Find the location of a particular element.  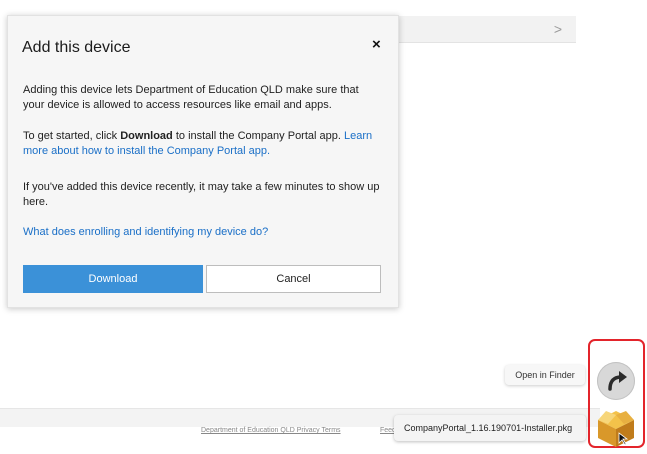

curved-arrow-icon is located at coordinates (617, 381).